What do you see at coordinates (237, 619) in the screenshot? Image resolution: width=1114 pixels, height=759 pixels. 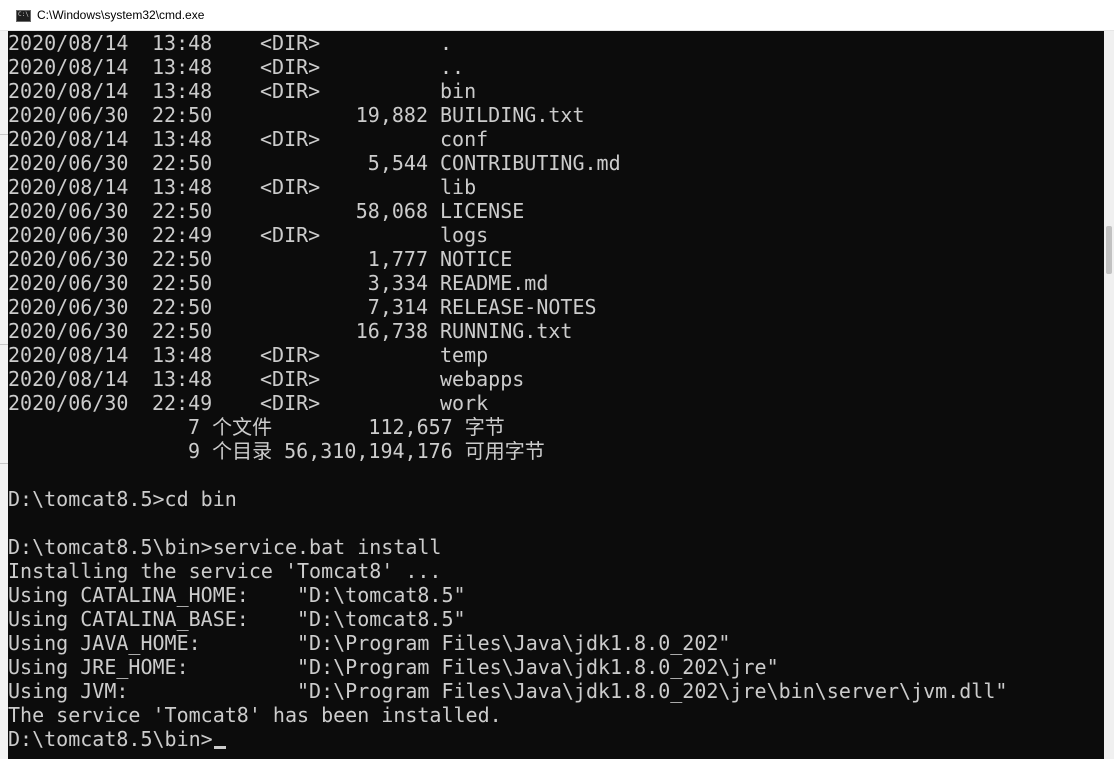 I see `output-line: Using CATALINA_BASE: "D:\tomcat8.5"` at bounding box center [237, 619].